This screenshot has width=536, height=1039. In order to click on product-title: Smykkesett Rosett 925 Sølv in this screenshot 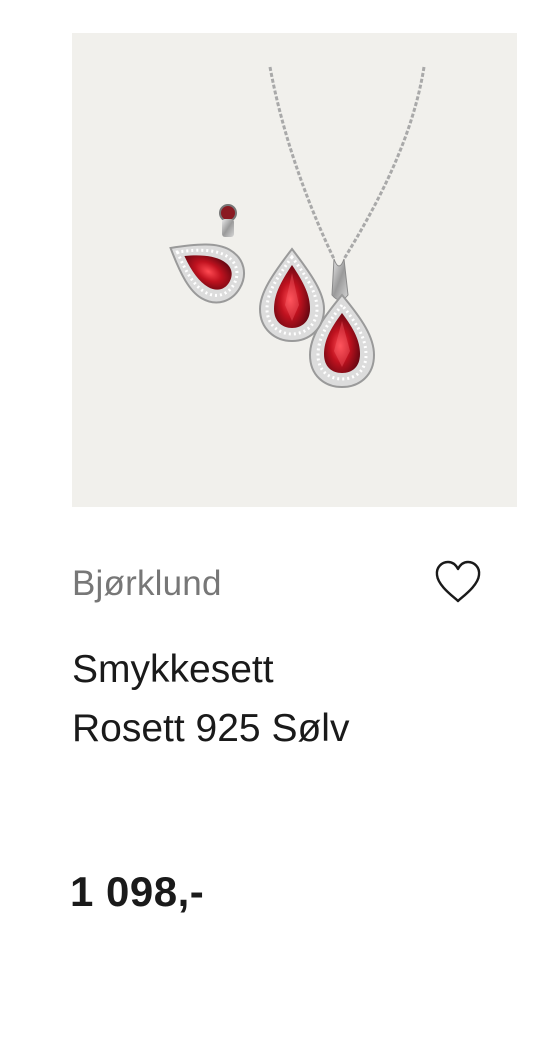, I will do `click(282, 699)`.